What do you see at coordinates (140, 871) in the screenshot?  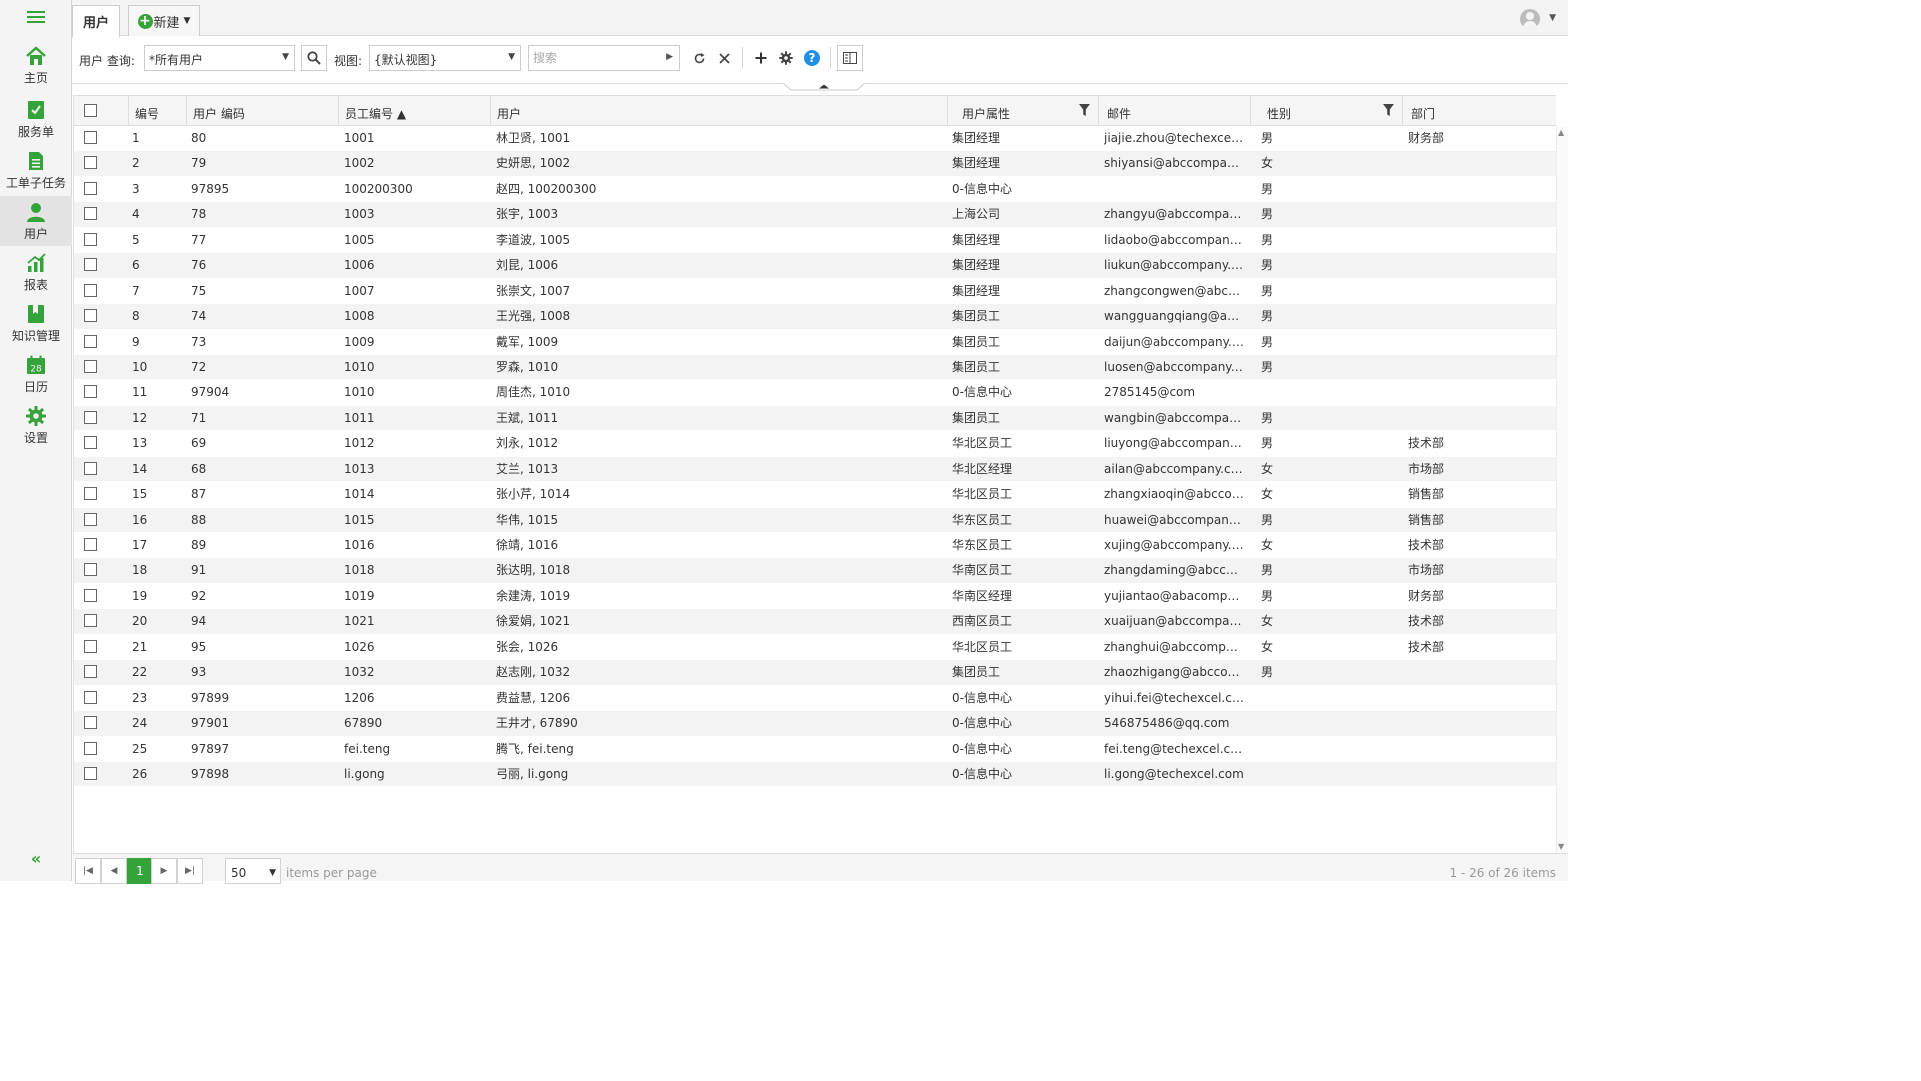 I see `page-number-button: 1` at bounding box center [140, 871].